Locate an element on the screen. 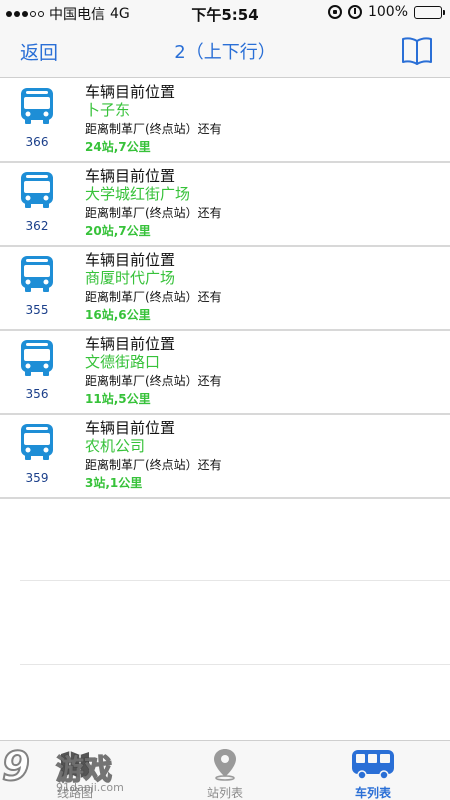 This screenshot has width=450, height=800. battery-icon is located at coordinates (429, 12).